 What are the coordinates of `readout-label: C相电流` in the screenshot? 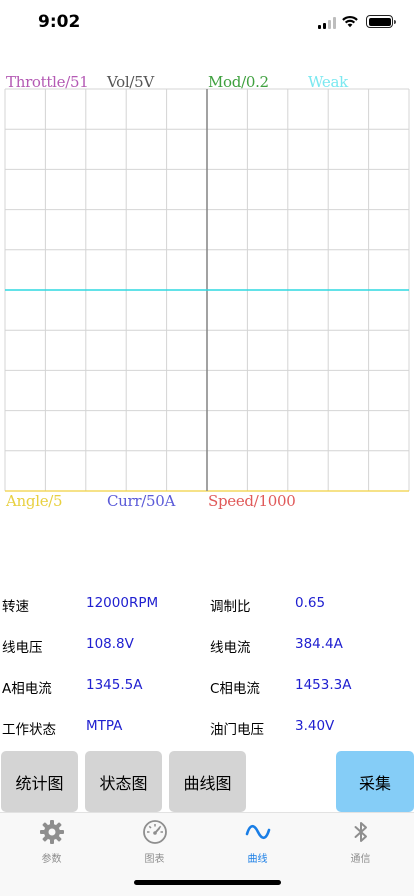 It's located at (235, 689).